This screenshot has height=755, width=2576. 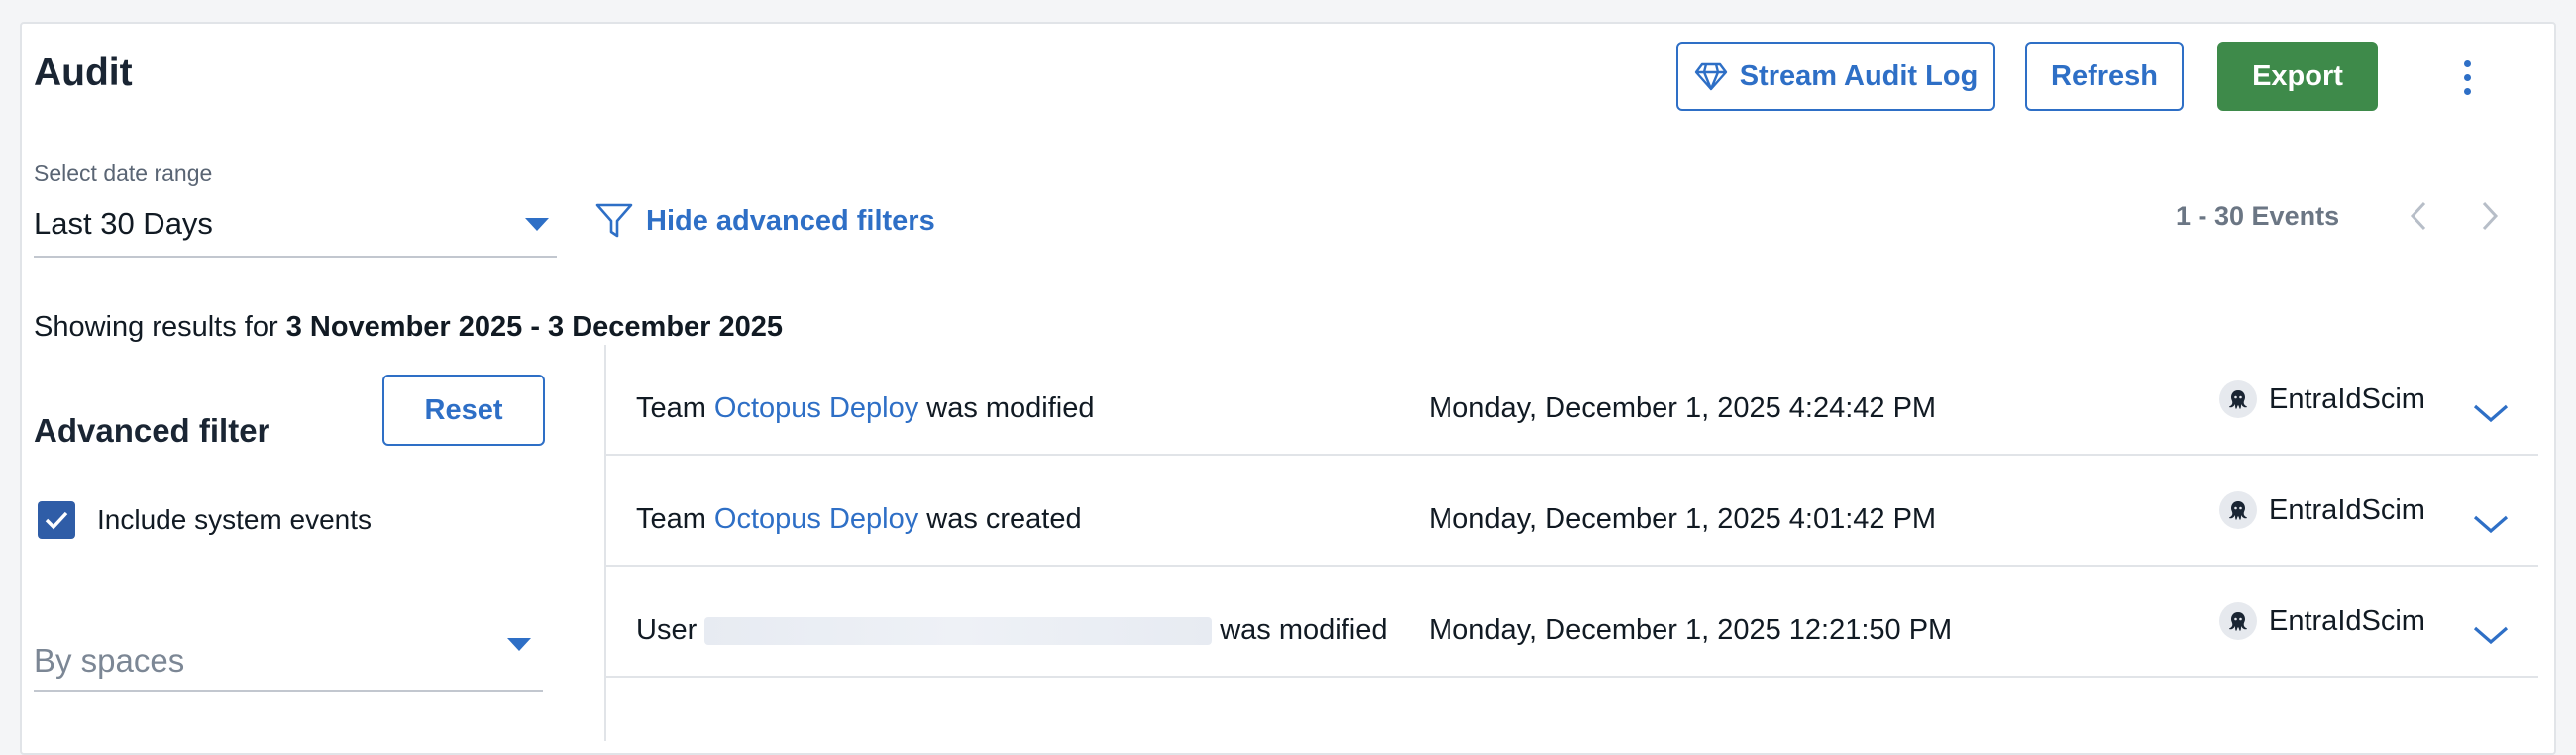 What do you see at coordinates (464, 410) in the screenshot?
I see `reset-button: Reset` at bounding box center [464, 410].